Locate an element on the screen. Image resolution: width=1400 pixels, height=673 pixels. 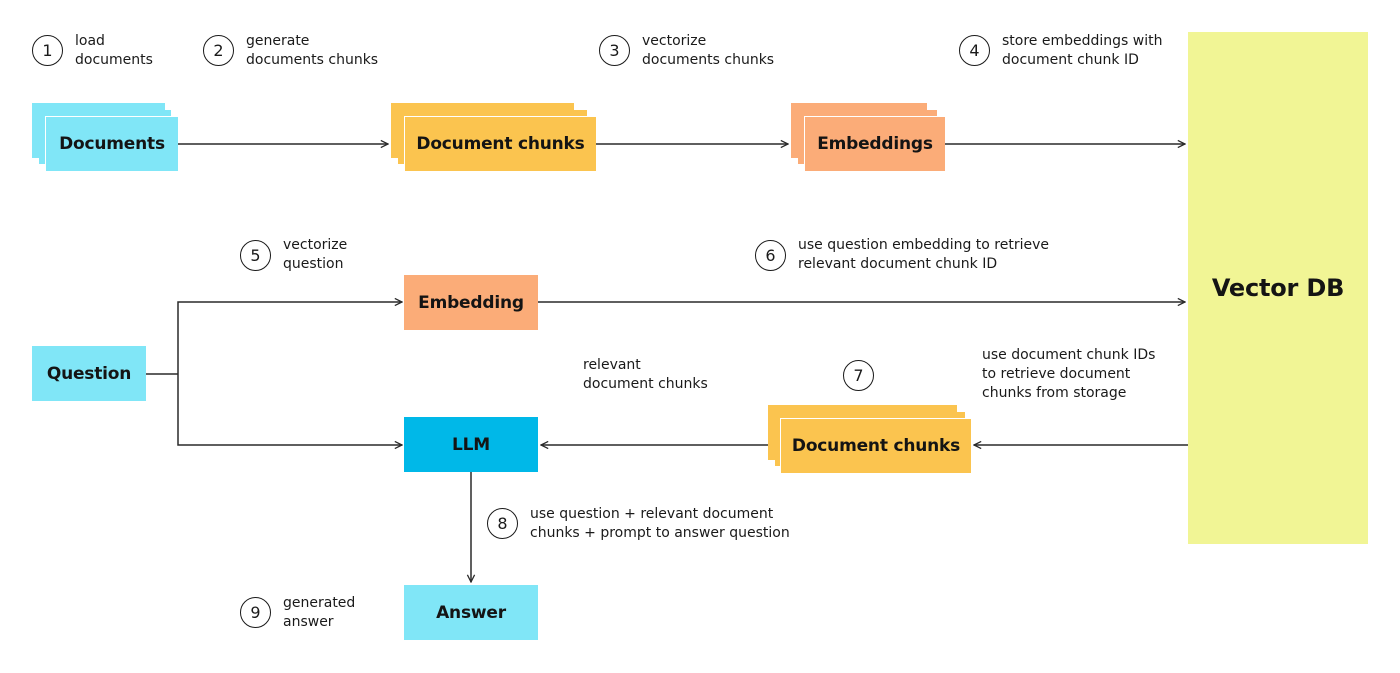
step-4-badge: 4 is located at coordinates (974, 50).